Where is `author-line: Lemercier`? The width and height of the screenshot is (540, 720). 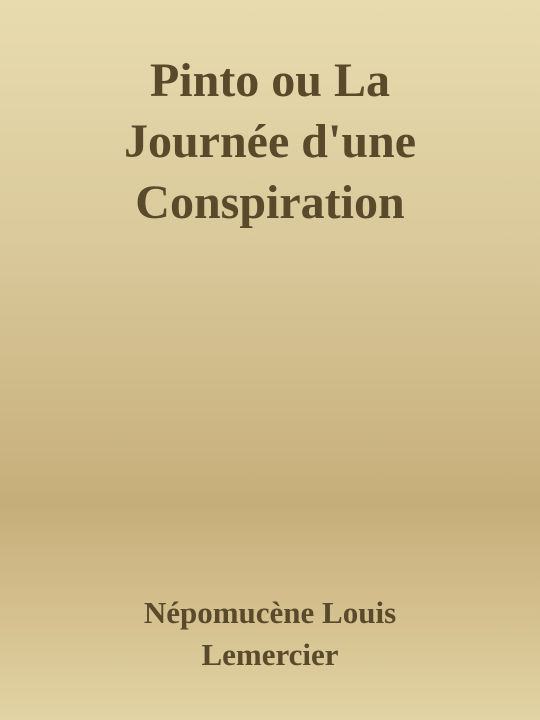
author-line: Lemercier is located at coordinates (270, 654).